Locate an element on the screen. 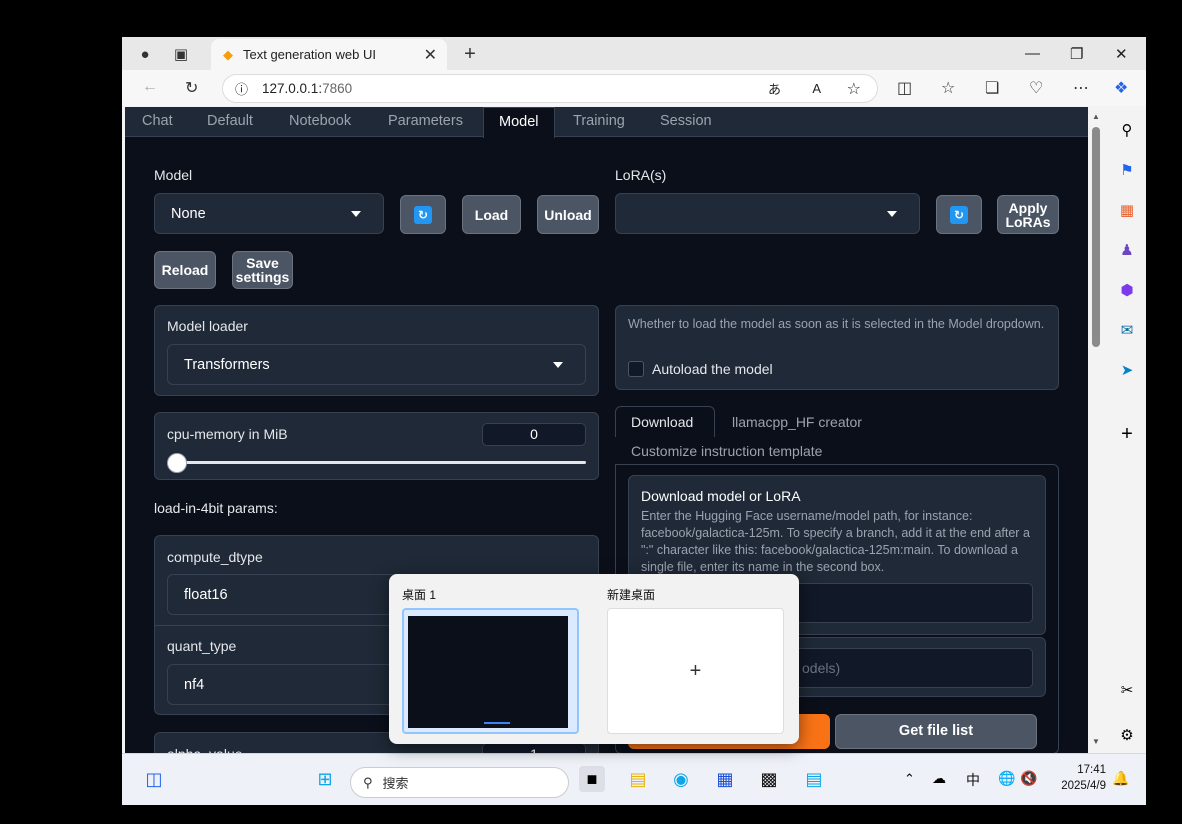 This screenshot has height=824, width=1182. file-explorer-icon: ▤ is located at coordinates (638, 779).